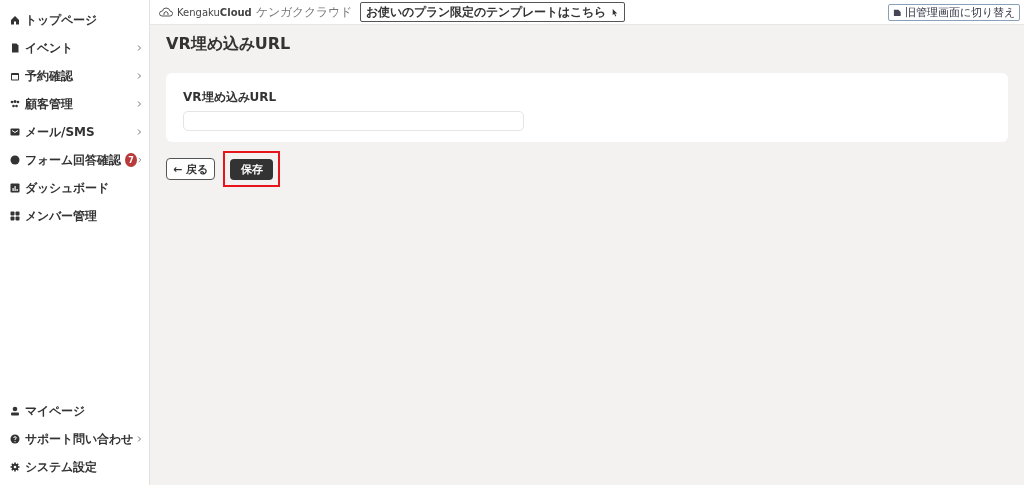 This screenshot has height=485, width=1024. Describe the element at coordinates (15, 48) in the screenshot. I see `doc-icon` at that location.